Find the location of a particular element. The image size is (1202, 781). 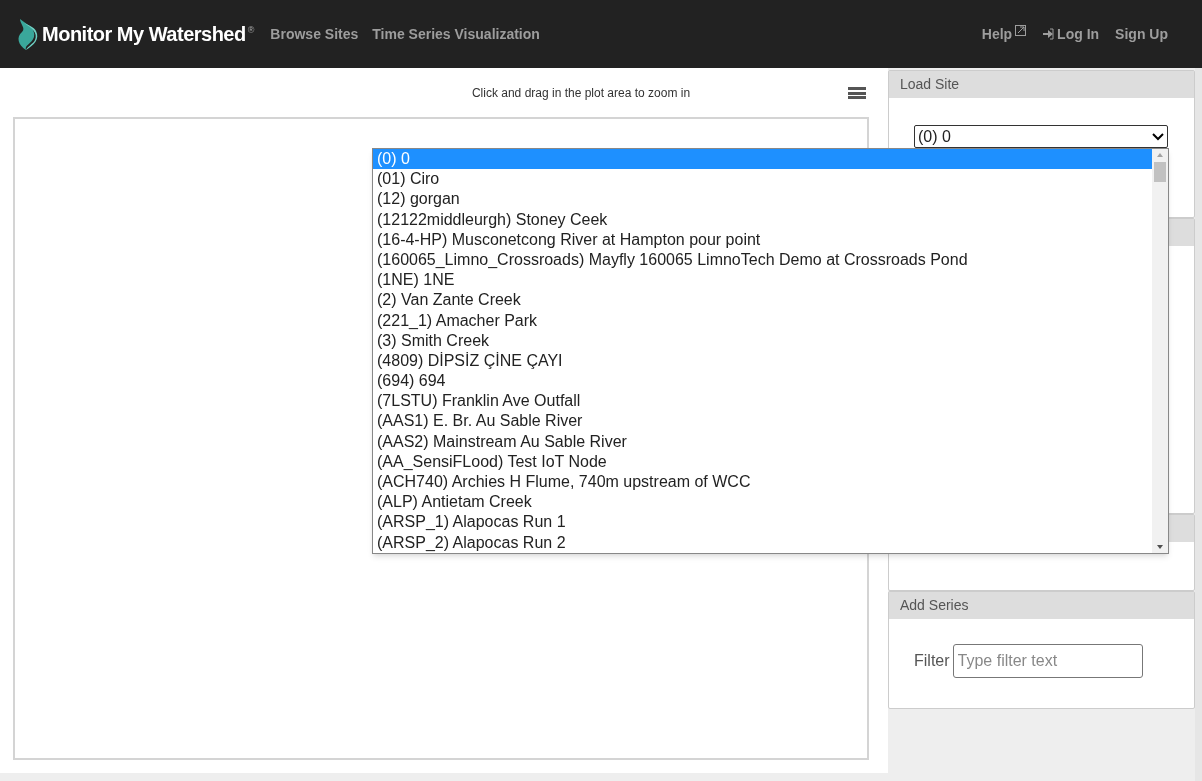

filter-label: Filter is located at coordinates (932, 661).